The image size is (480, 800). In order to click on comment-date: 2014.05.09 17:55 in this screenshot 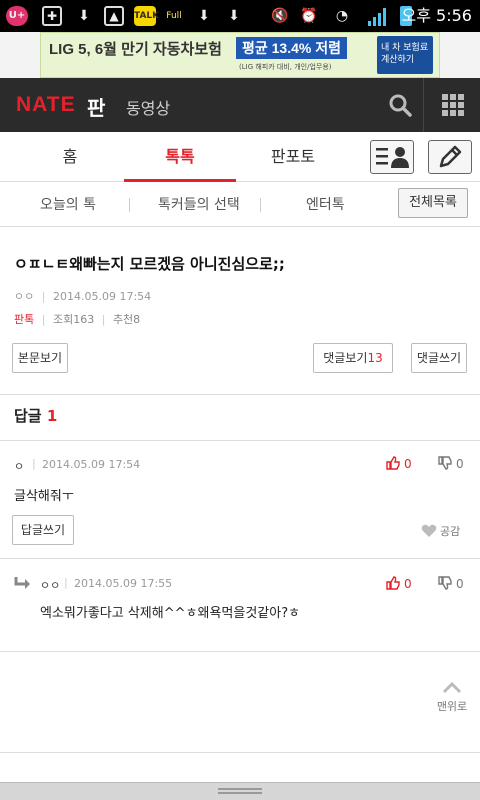, I will do `click(123, 583)`.